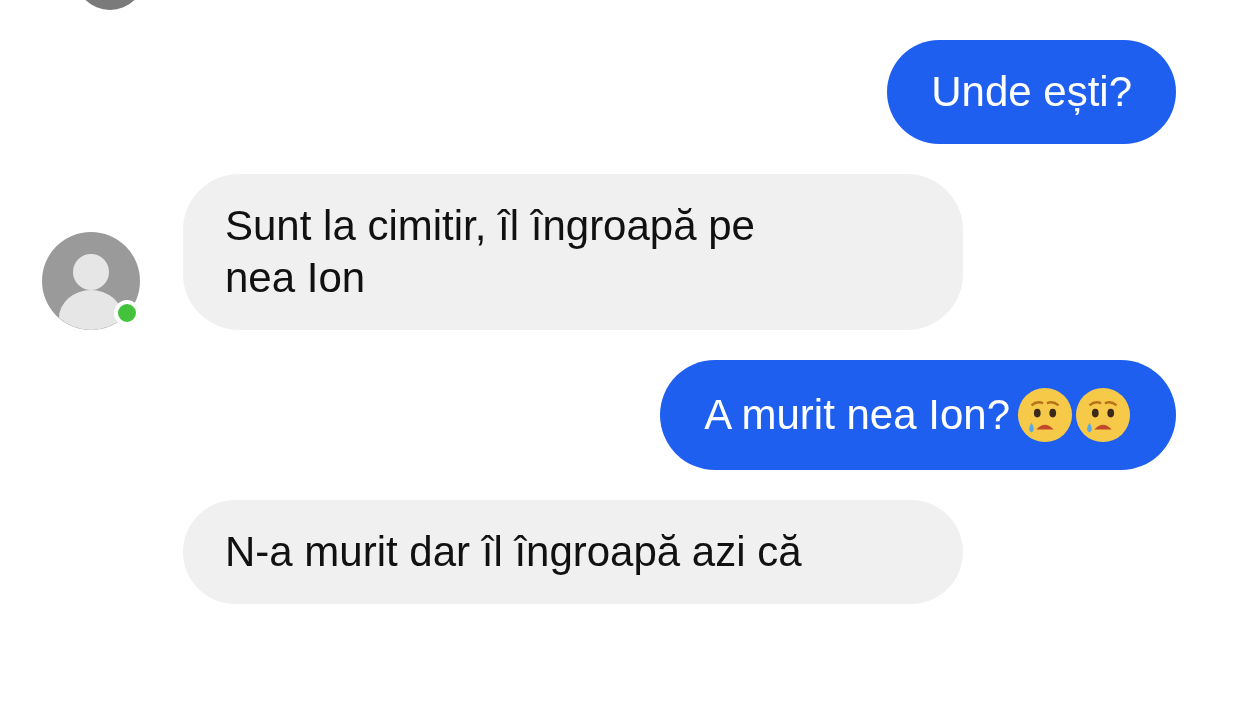 This screenshot has height=709, width=1260. I want to click on message-text: A murit nea Ion?, so click(857, 415).